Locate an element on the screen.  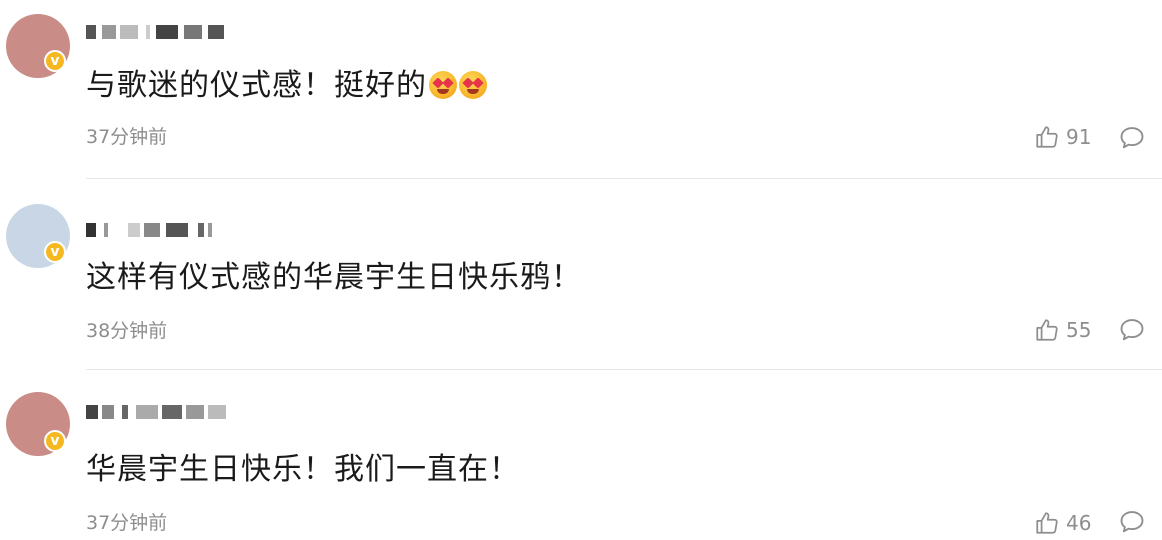
like-button: 91 is located at coordinates (1062, 137).